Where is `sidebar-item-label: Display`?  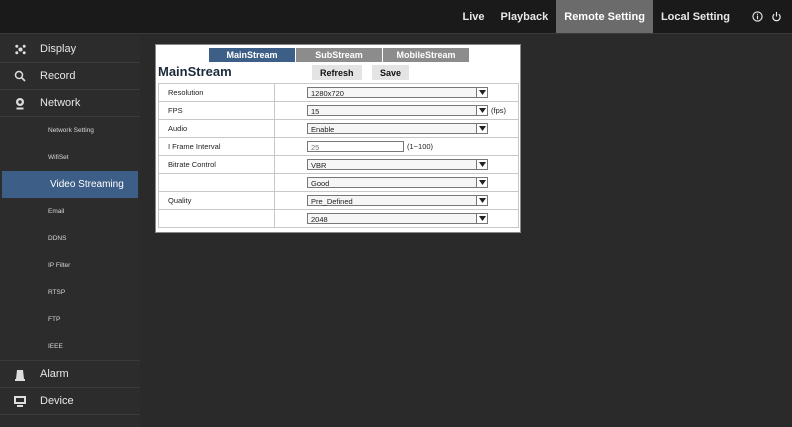 sidebar-item-label: Display is located at coordinates (58, 49).